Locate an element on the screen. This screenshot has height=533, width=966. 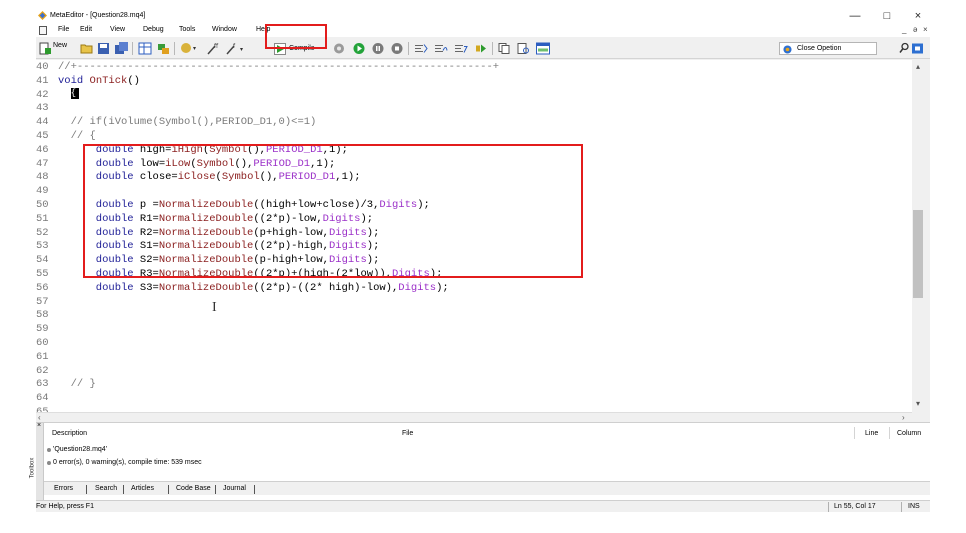
find-in-files-icon is located at coordinates (523, 48).